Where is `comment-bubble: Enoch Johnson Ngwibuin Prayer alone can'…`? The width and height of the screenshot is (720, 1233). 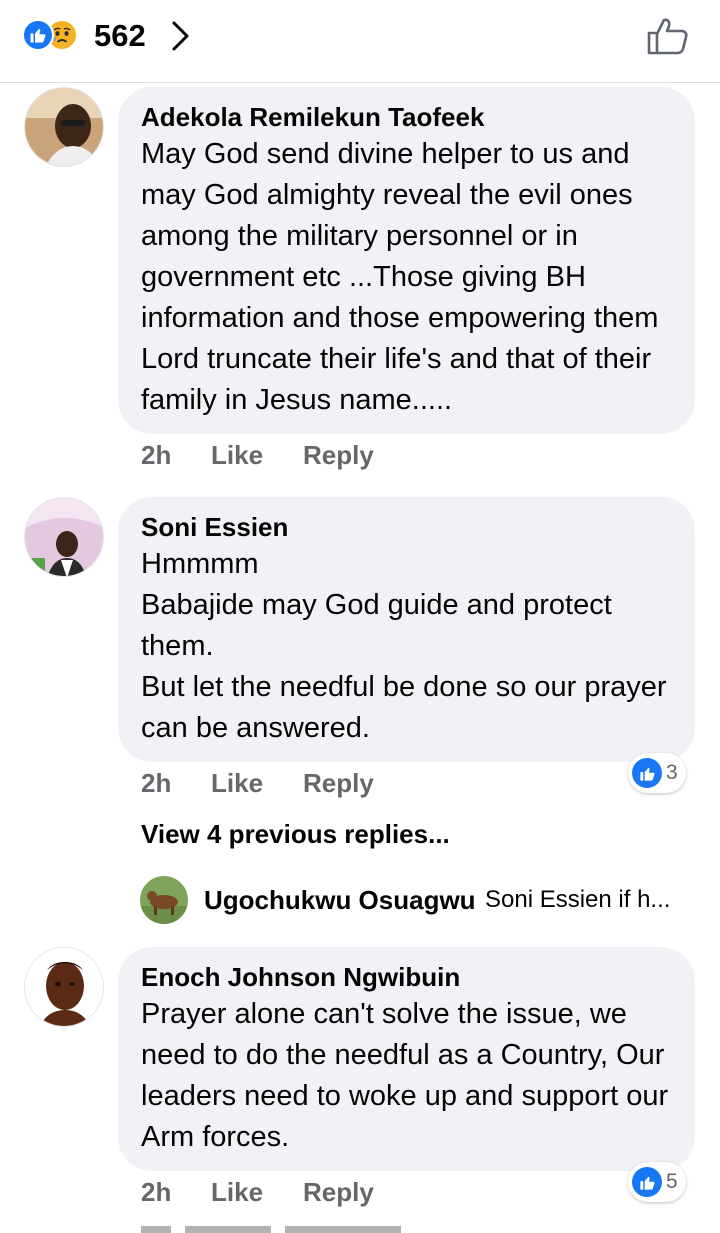
comment-bubble: Enoch Johnson Ngwibuin Prayer alone can'… is located at coordinates (406, 1059).